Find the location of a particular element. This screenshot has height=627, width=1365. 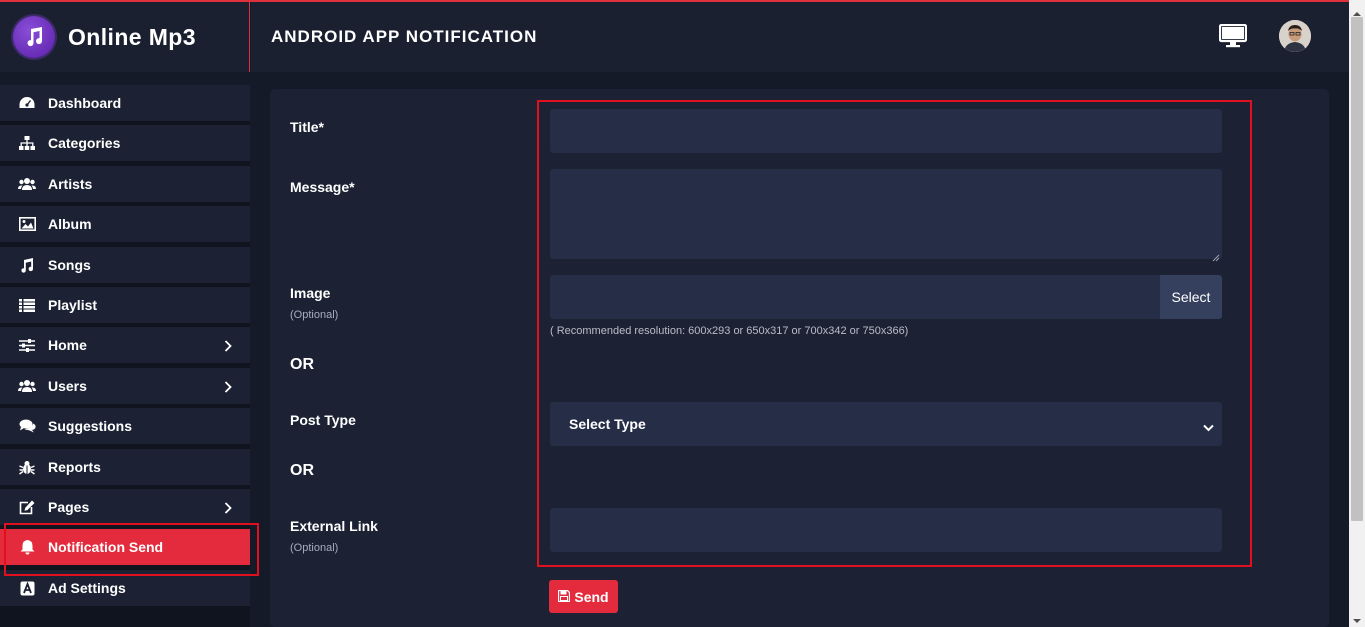

sidebar-item-artists: Artists is located at coordinates (125, 185).